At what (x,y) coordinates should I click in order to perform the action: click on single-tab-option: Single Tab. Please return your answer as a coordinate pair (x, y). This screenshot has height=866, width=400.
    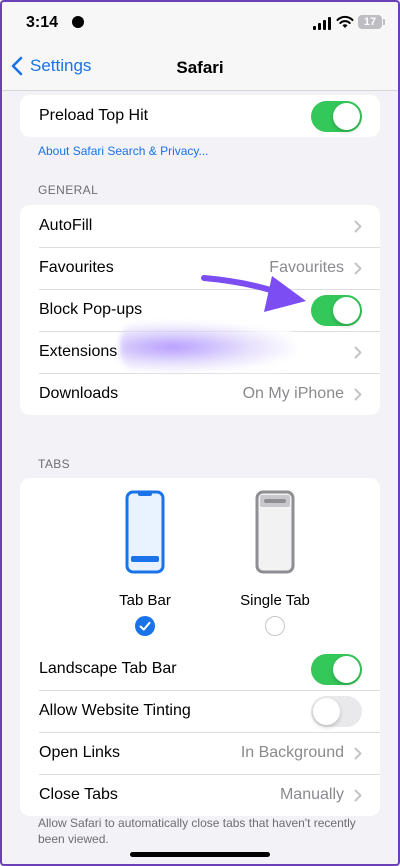
    Looking at the image, I should click on (275, 563).